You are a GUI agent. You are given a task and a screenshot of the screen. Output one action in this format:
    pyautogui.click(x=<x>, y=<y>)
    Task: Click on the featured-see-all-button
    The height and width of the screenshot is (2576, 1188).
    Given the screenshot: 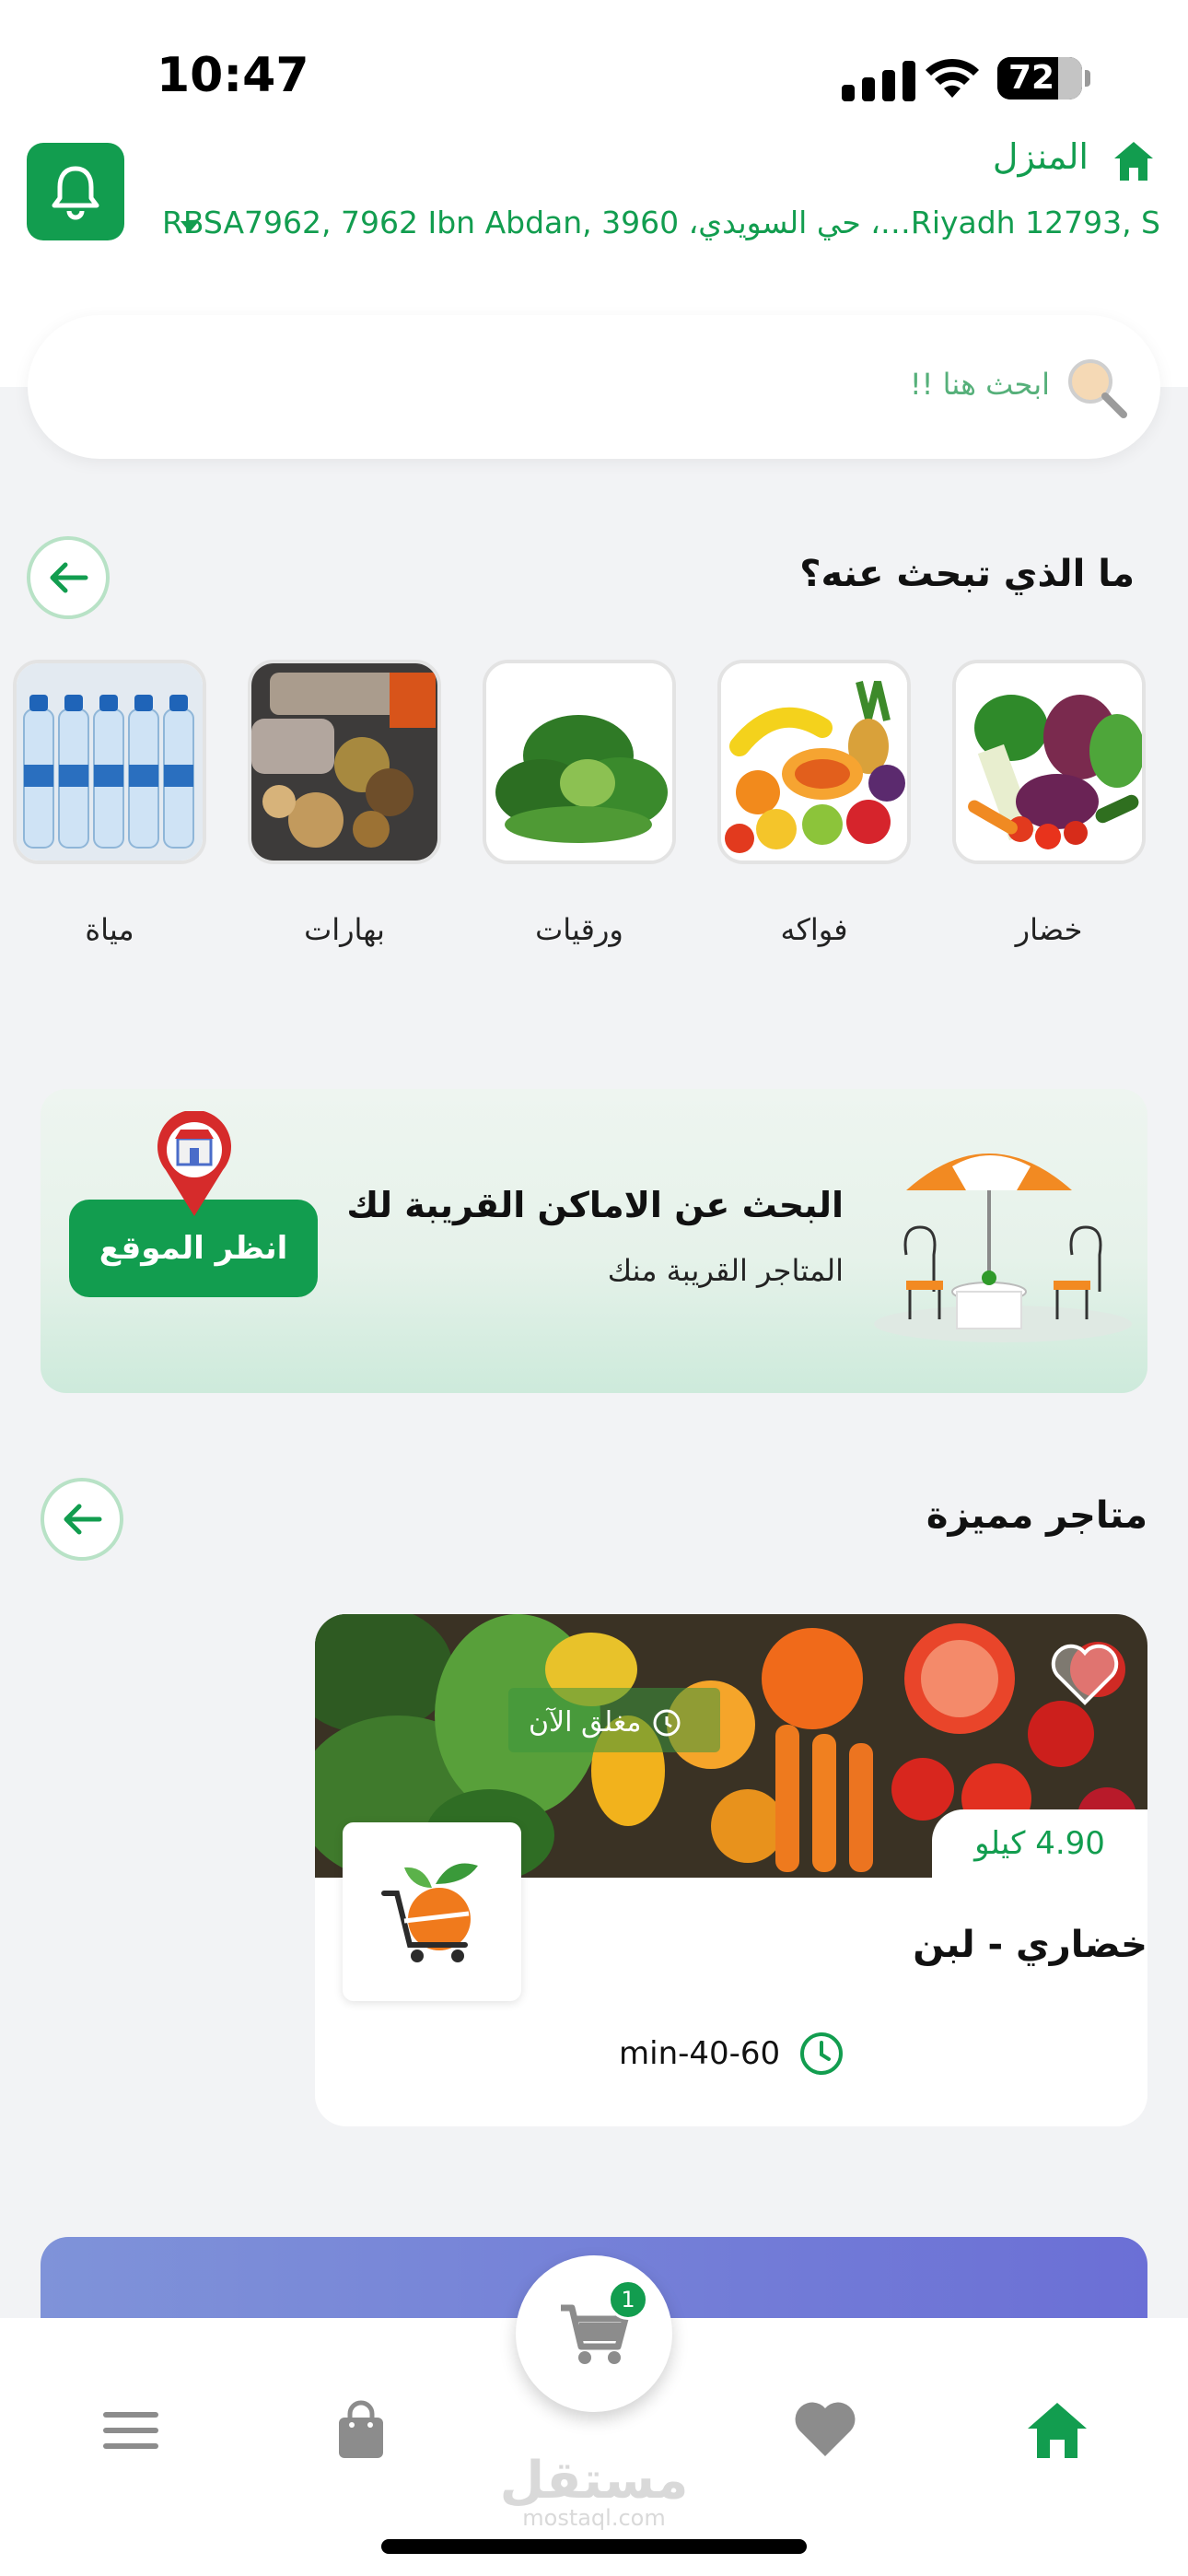 What is the action you would take?
    pyautogui.click(x=82, y=1520)
    